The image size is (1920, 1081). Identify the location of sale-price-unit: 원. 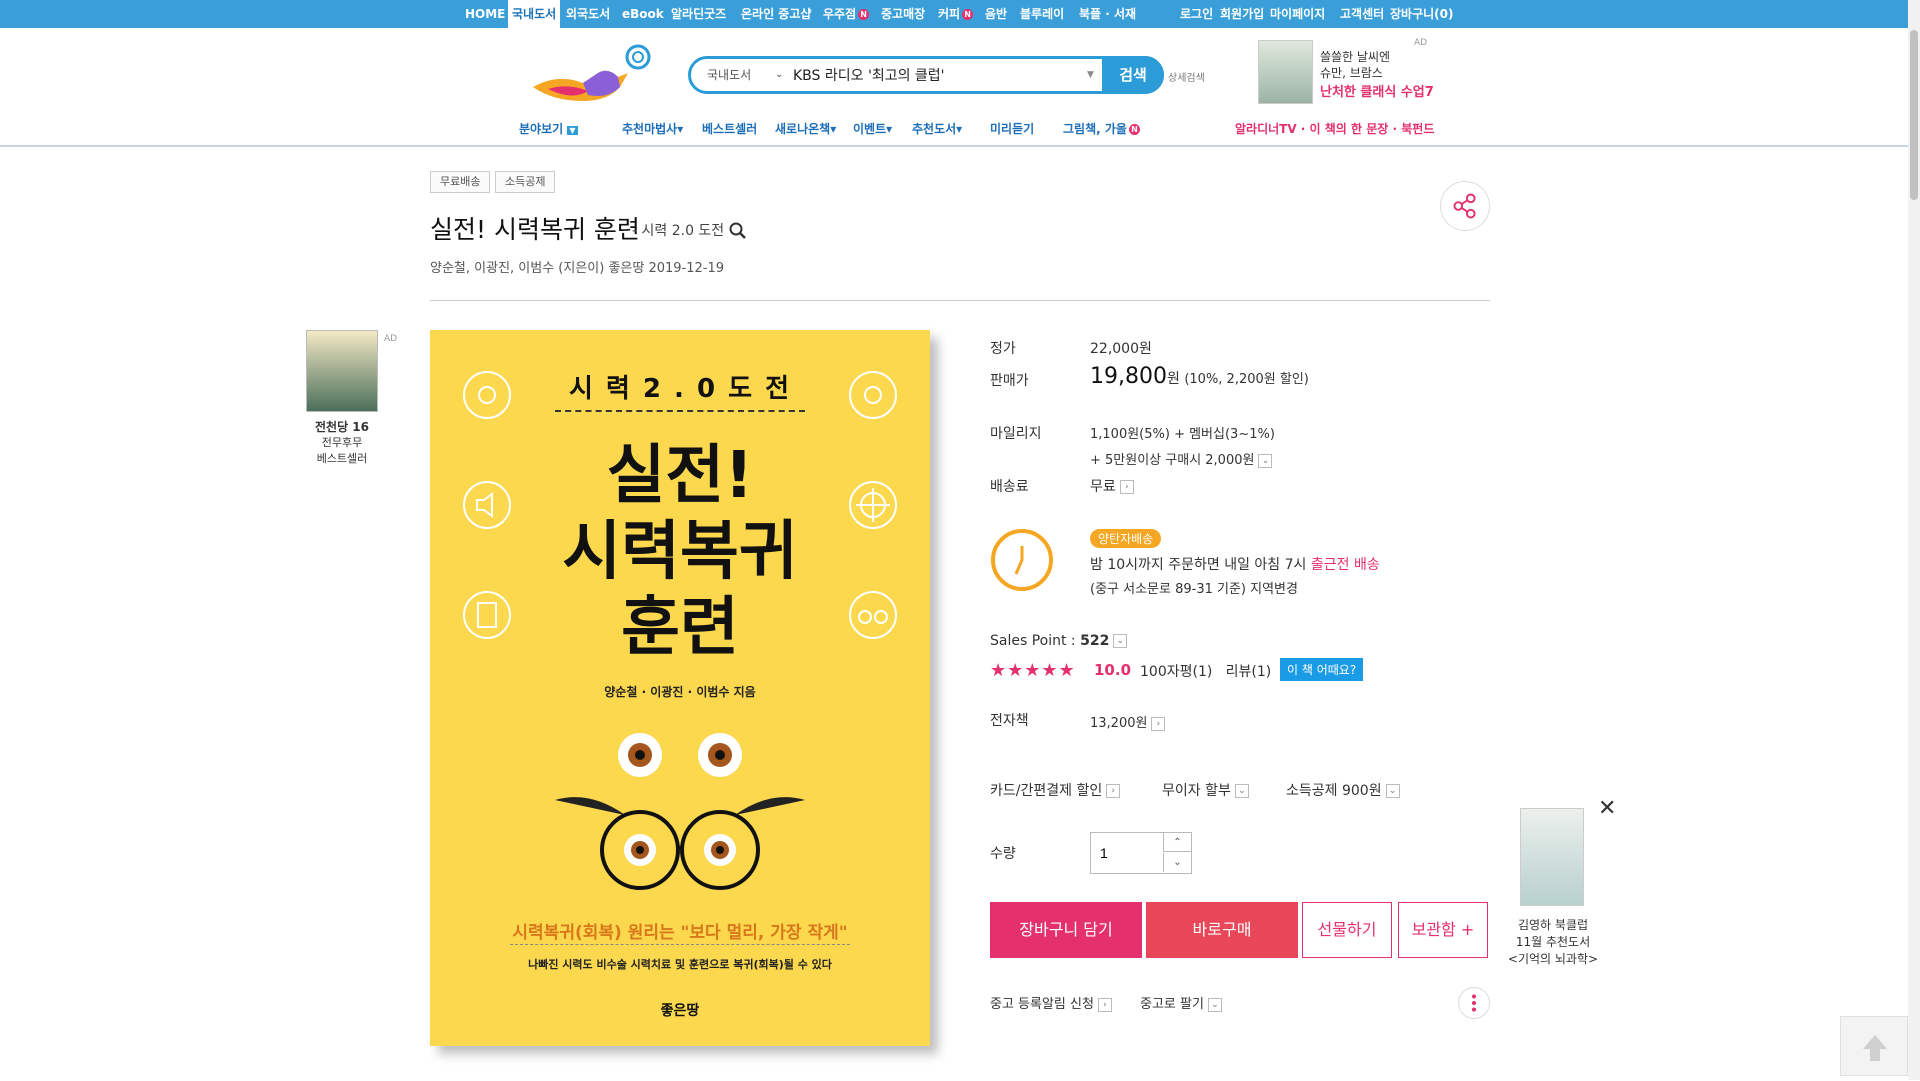
(1173, 379).